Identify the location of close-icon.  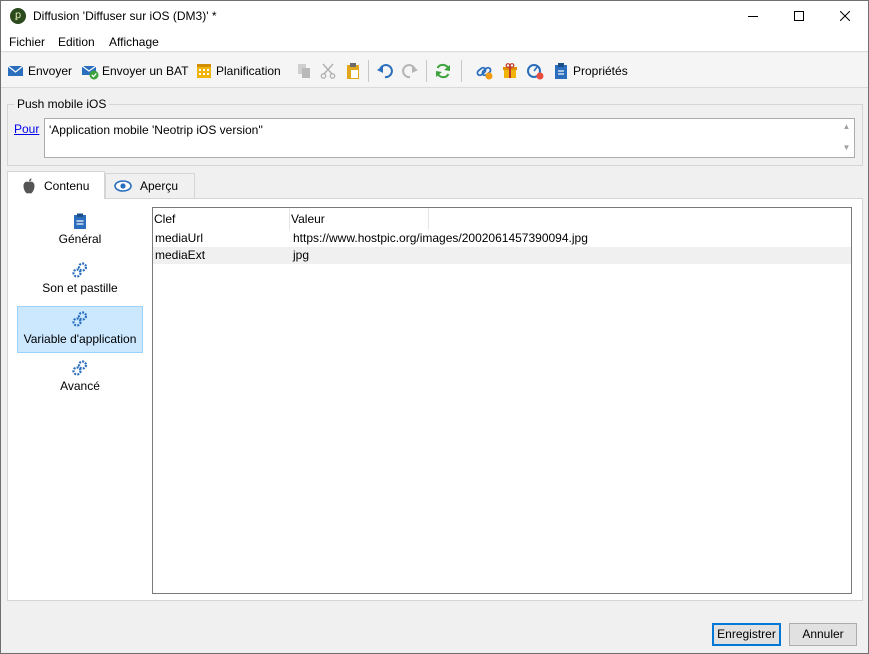
(845, 16).